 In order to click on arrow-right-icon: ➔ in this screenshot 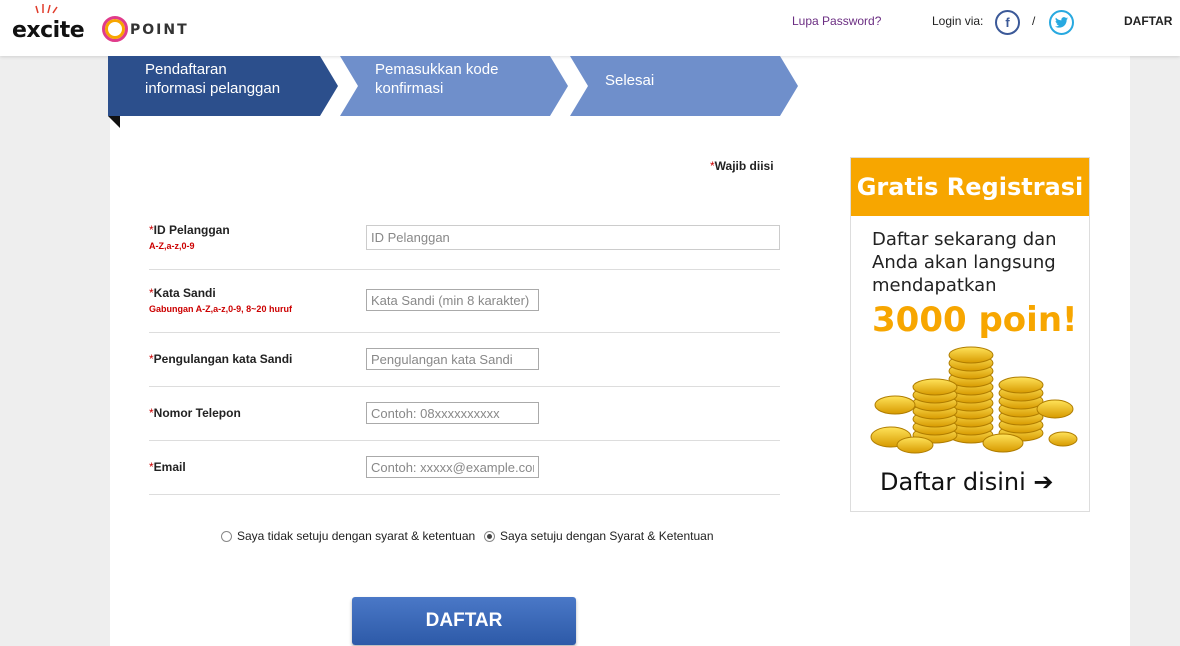, I will do `click(1043, 482)`.